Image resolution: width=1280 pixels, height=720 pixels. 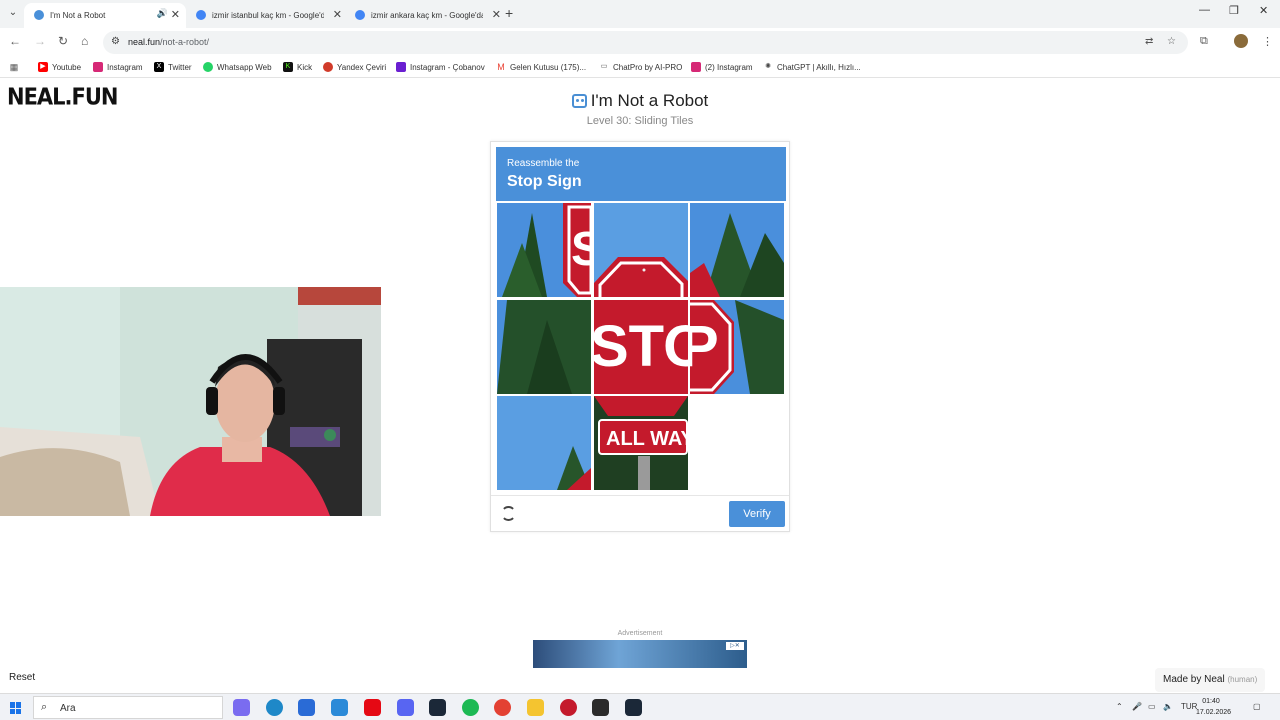 What do you see at coordinates (649, 100) in the screenshot?
I see `page-title: I'm Not a Robot` at bounding box center [649, 100].